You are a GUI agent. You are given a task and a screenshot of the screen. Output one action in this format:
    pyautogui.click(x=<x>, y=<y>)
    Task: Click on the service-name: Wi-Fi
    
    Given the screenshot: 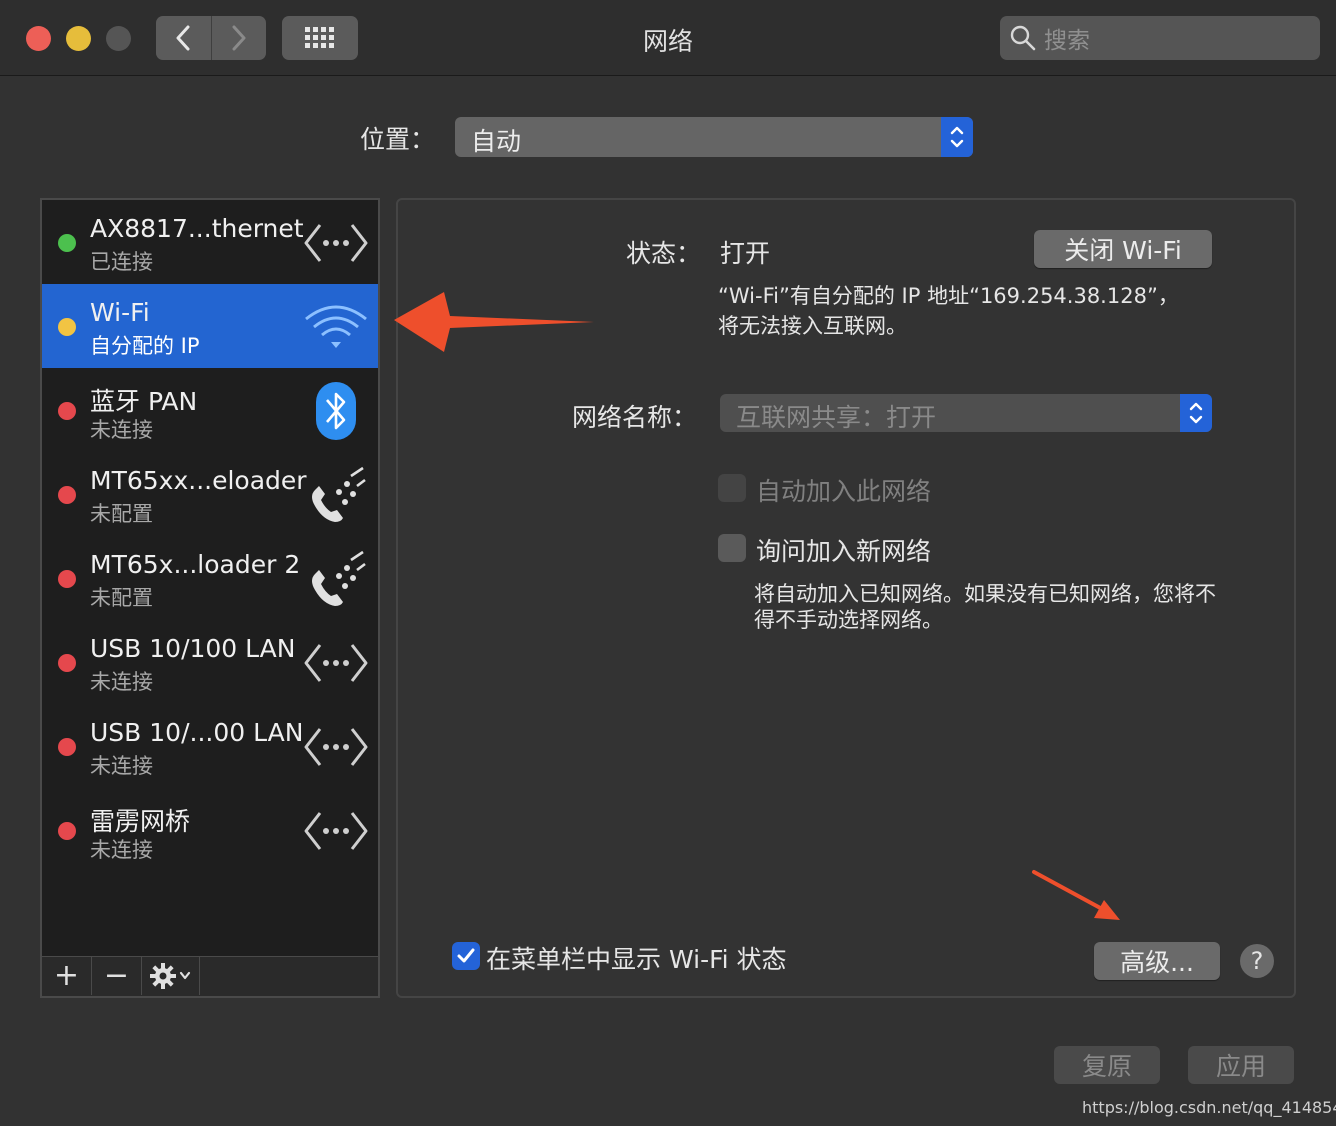 What is the action you would take?
    pyautogui.click(x=120, y=312)
    